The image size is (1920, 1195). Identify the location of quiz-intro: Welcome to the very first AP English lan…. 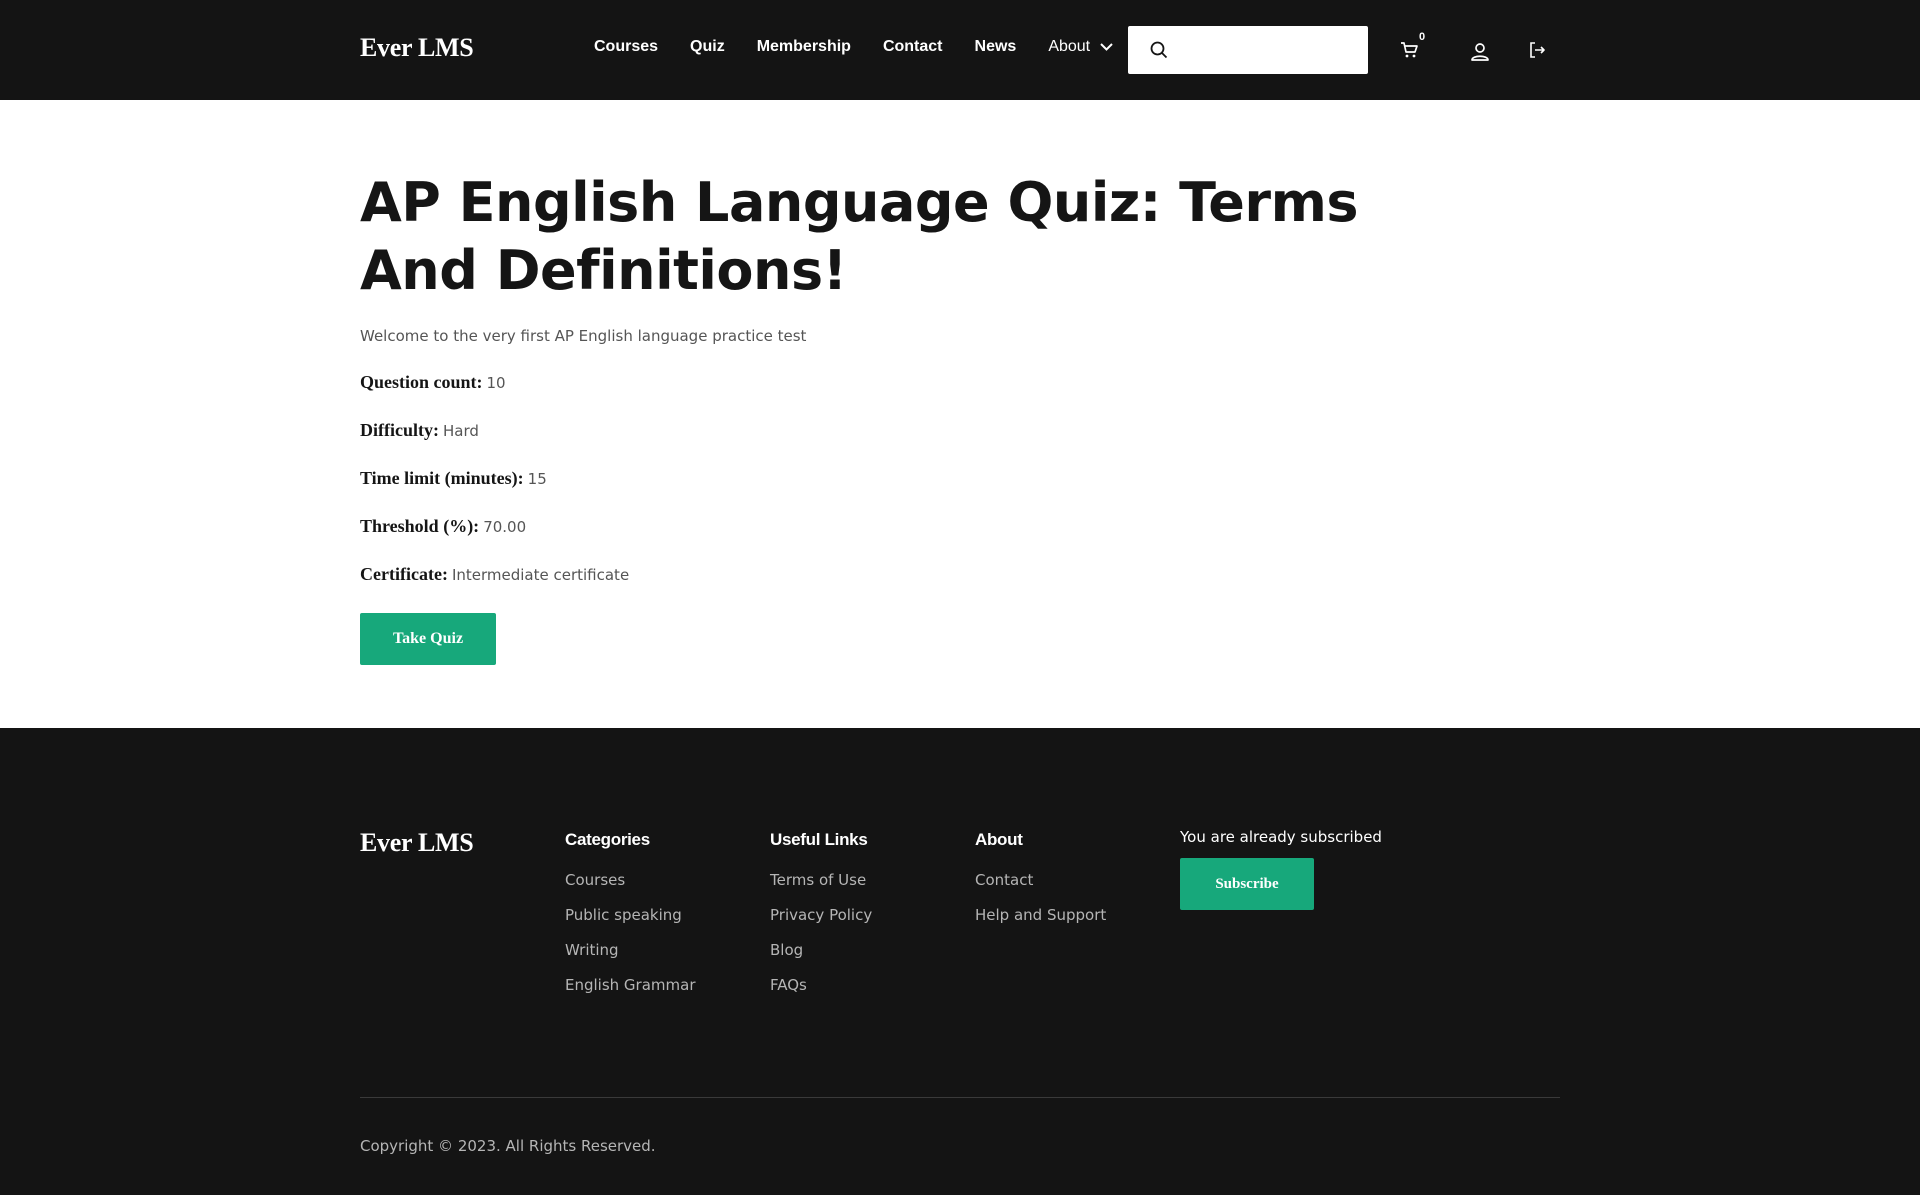
(583, 336).